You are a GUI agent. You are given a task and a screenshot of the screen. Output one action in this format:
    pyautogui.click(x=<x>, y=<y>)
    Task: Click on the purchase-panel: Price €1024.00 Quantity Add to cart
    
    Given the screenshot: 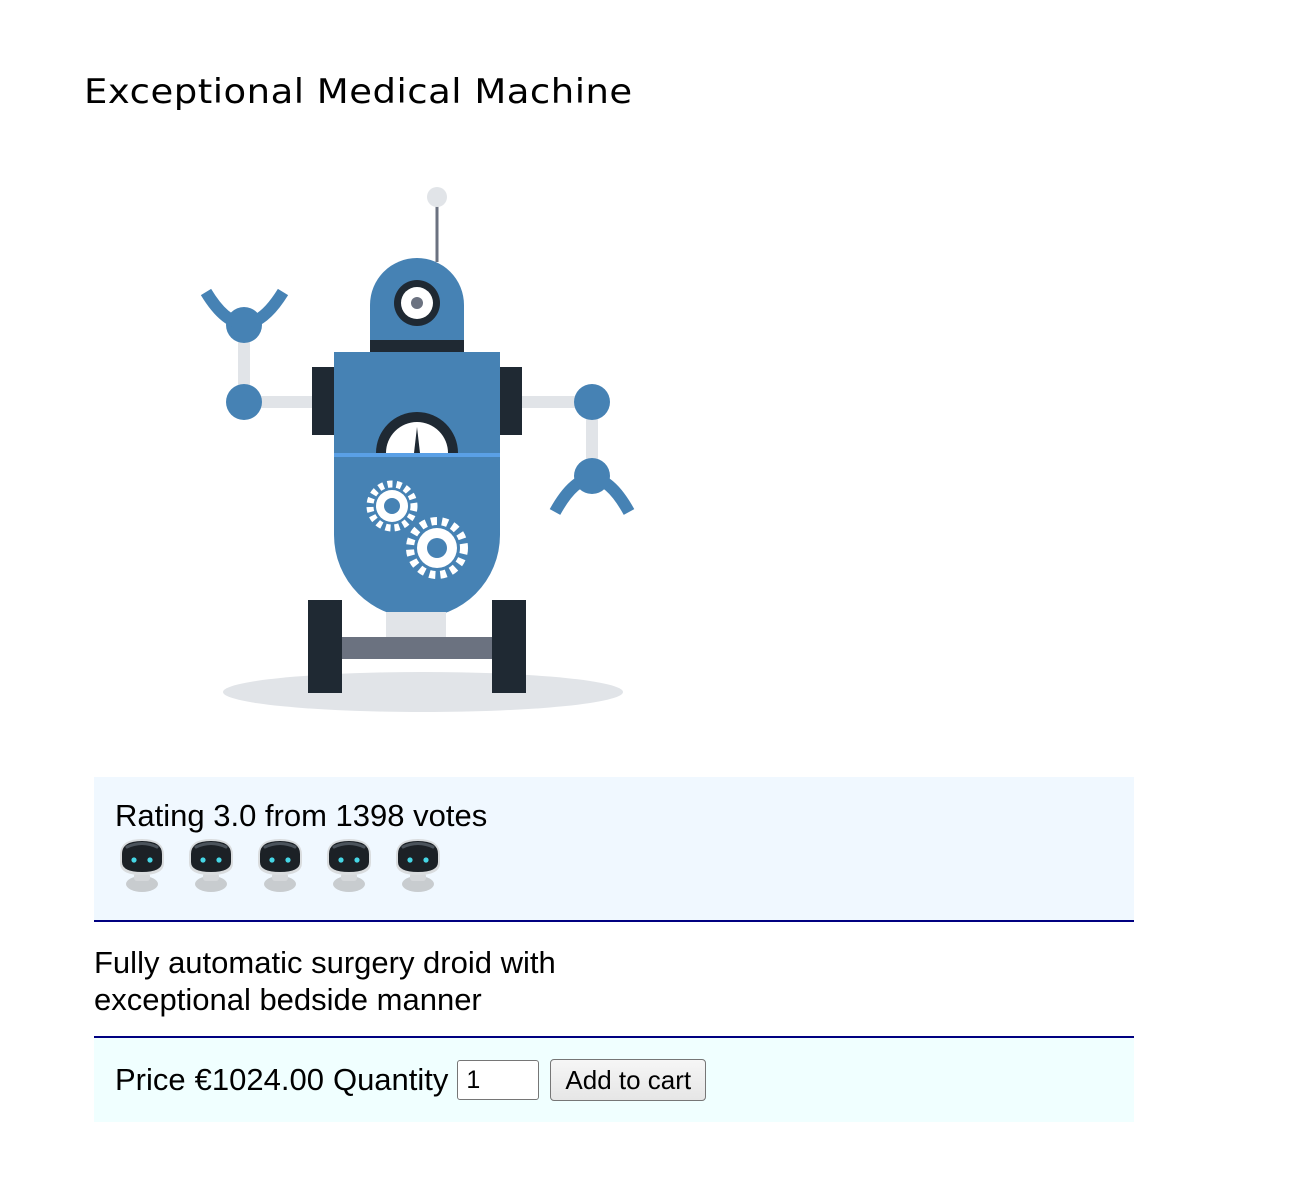 What is the action you would take?
    pyautogui.click(x=614, y=1080)
    